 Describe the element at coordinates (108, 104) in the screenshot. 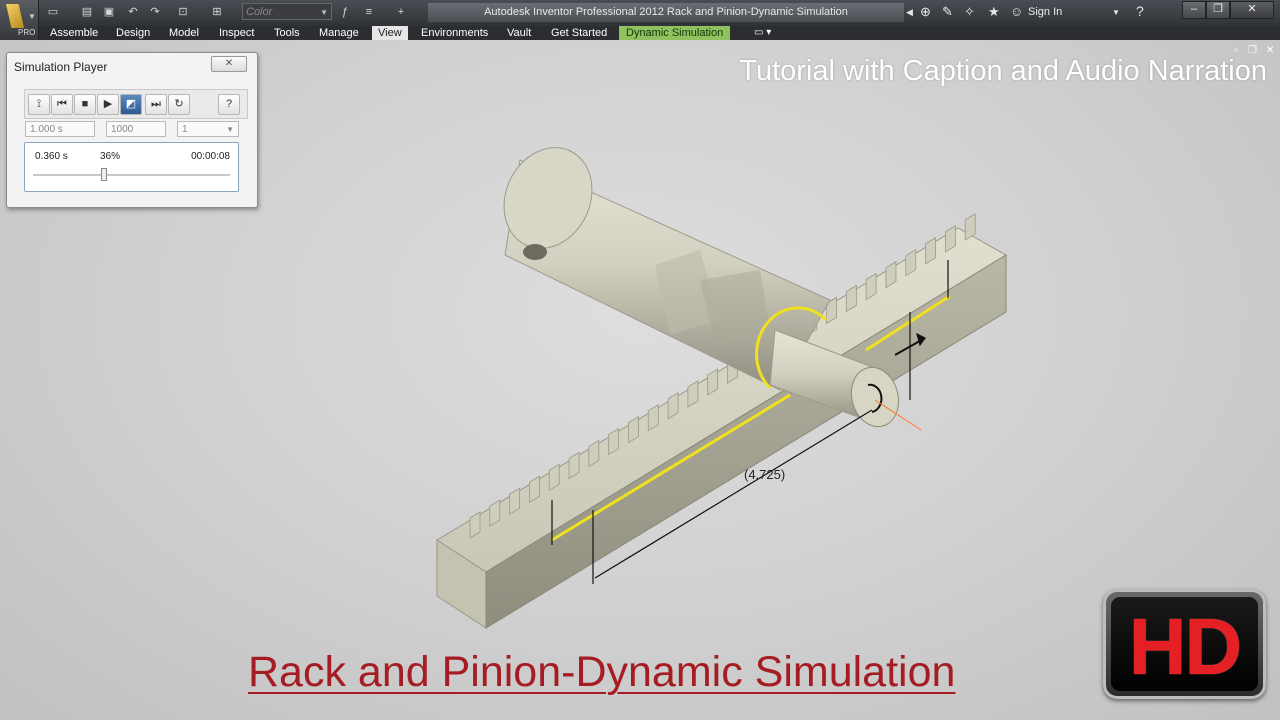

I see `play-button: ▶` at that location.